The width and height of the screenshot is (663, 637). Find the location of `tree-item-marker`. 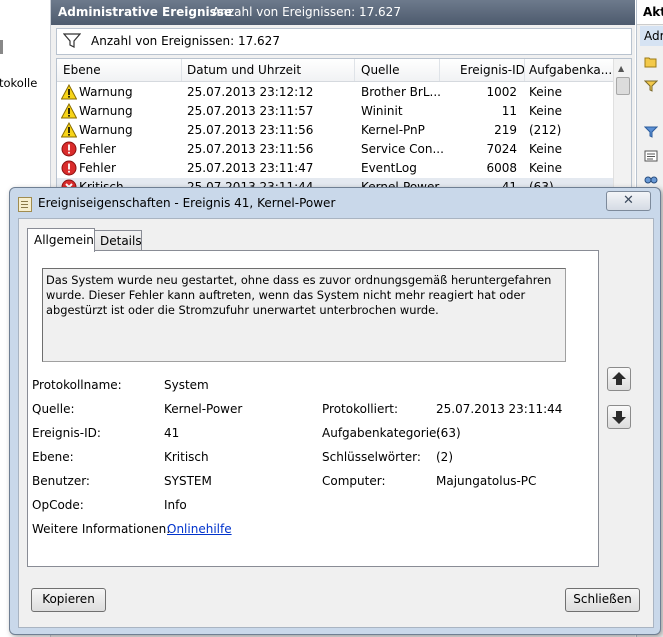

tree-item-marker is located at coordinates (1, 47).